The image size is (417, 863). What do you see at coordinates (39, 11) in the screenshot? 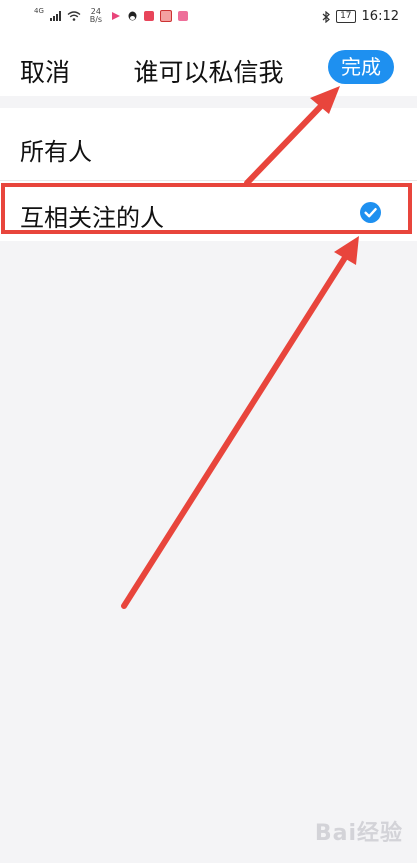
I see `network-type: 4G` at bounding box center [39, 11].